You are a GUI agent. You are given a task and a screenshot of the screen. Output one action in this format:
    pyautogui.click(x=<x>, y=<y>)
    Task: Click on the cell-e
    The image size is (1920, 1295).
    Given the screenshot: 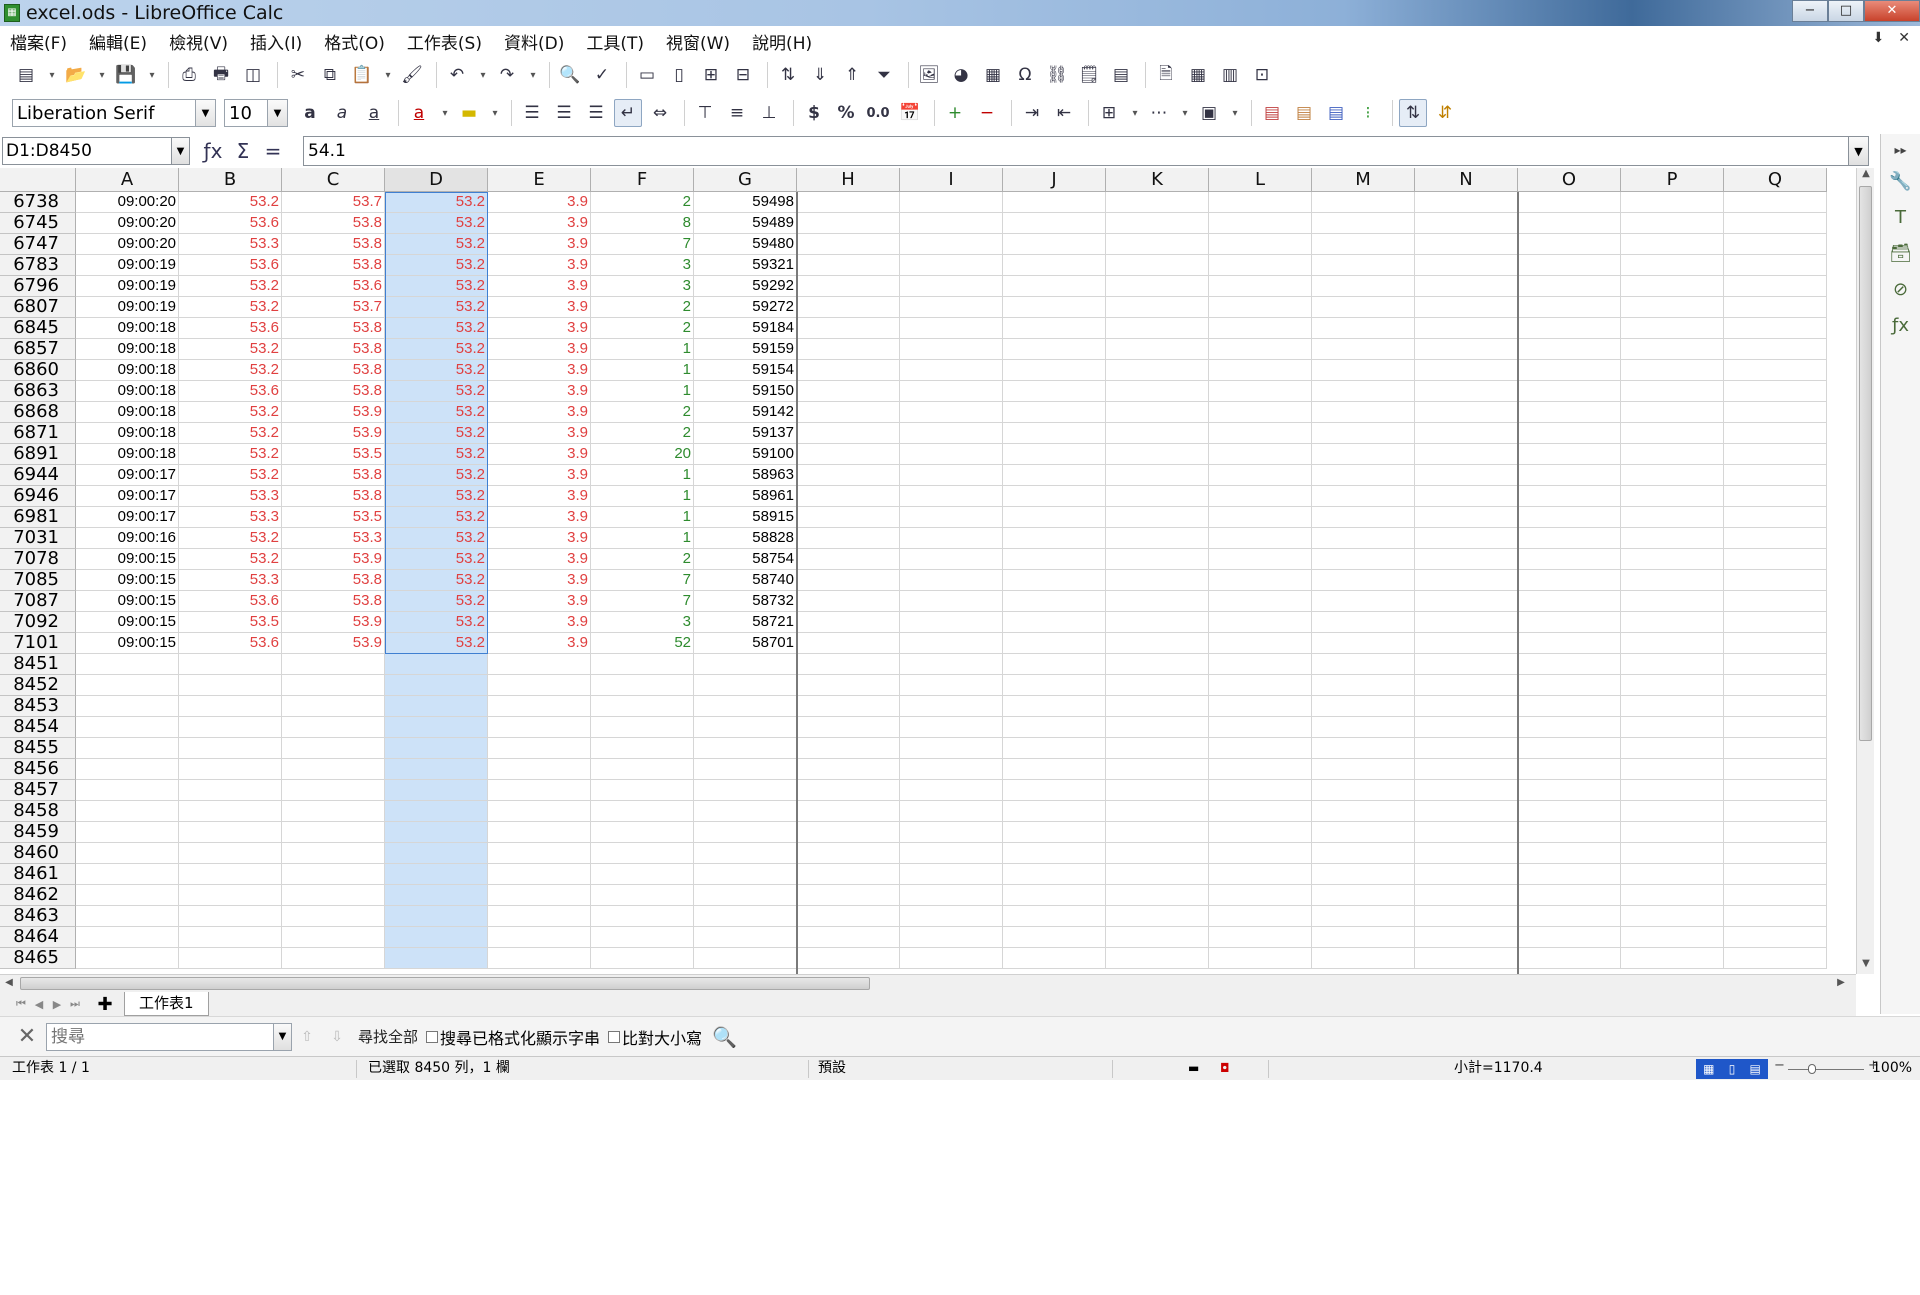 What is the action you would take?
    pyautogui.click(x=539, y=853)
    